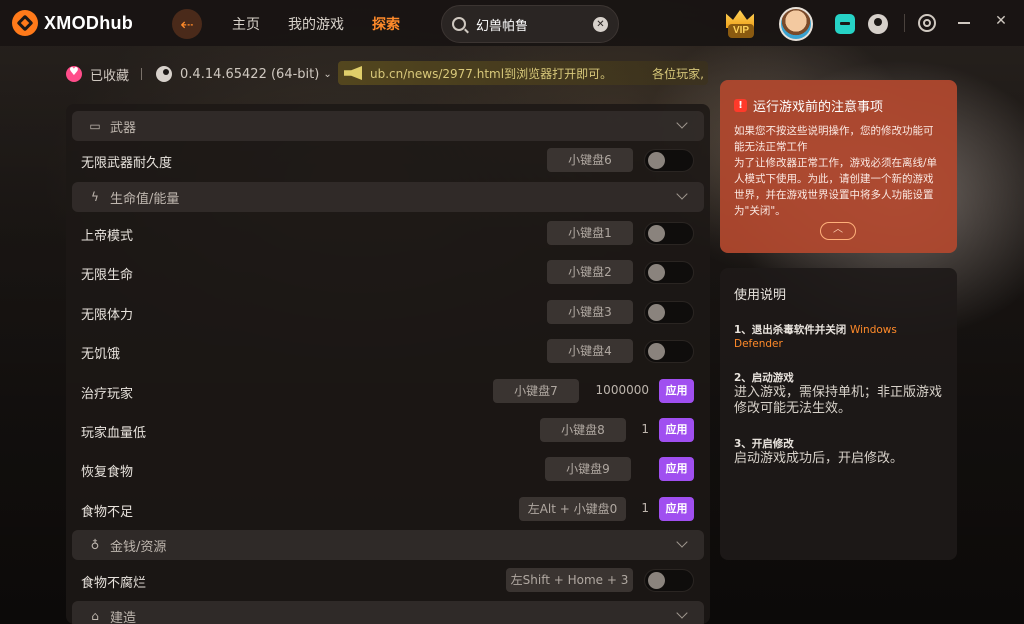 This screenshot has height=624, width=1024. Describe the element at coordinates (740, 24) in the screenshot. I see `vip-badge: VIP` at that location.